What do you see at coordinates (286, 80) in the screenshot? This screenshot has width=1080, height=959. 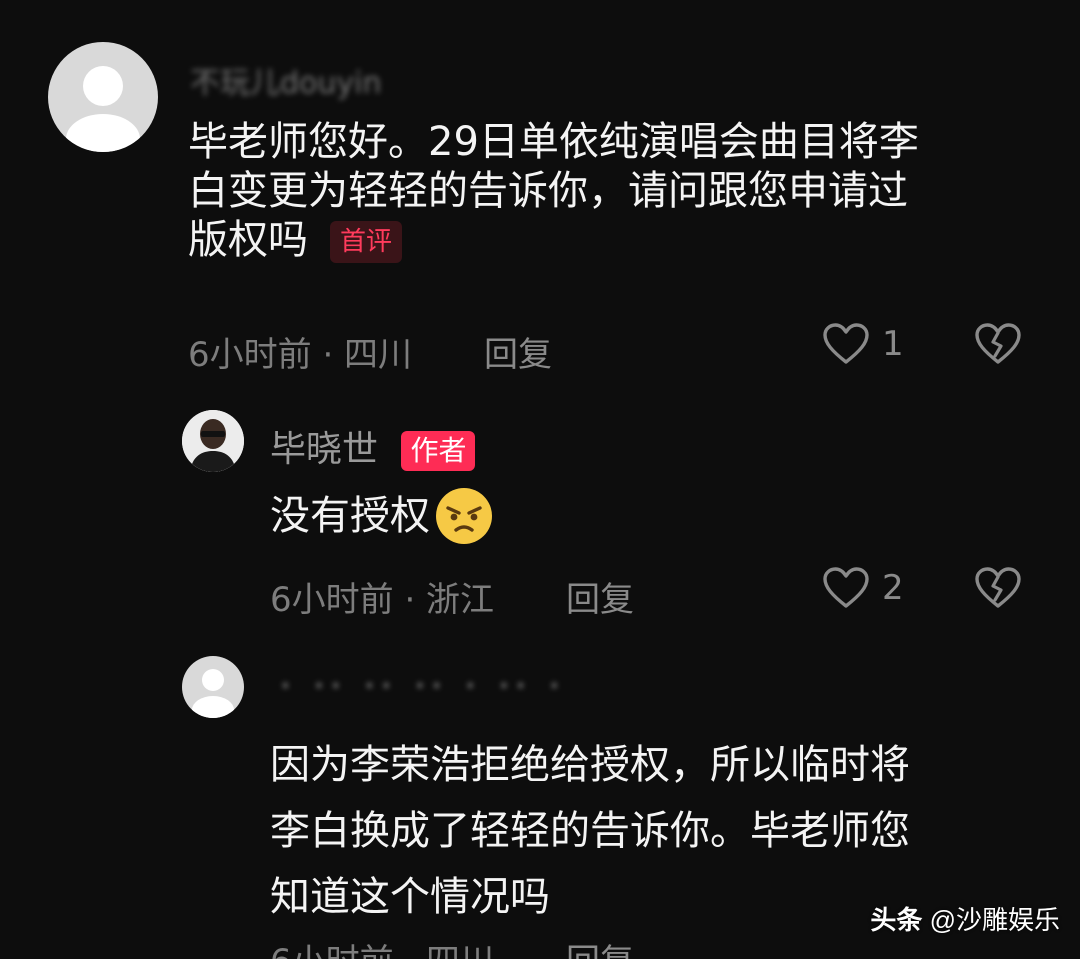 I see `username: 不玩儿douyin` at bounding box center [286, 80].